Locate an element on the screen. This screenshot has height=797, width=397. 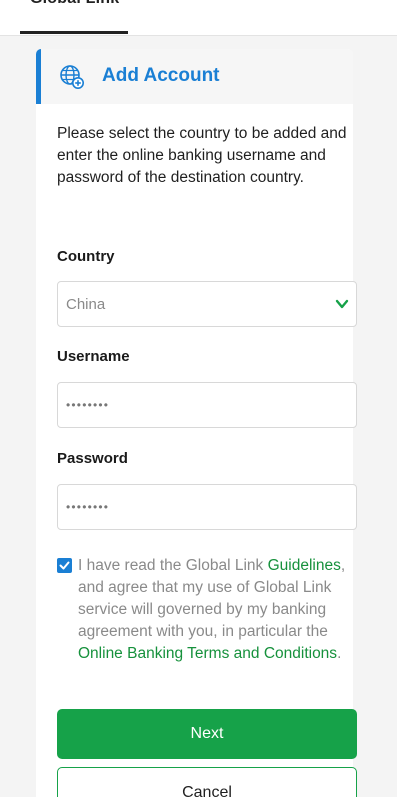
checkmark-icon is located at coordinates (64, 565).